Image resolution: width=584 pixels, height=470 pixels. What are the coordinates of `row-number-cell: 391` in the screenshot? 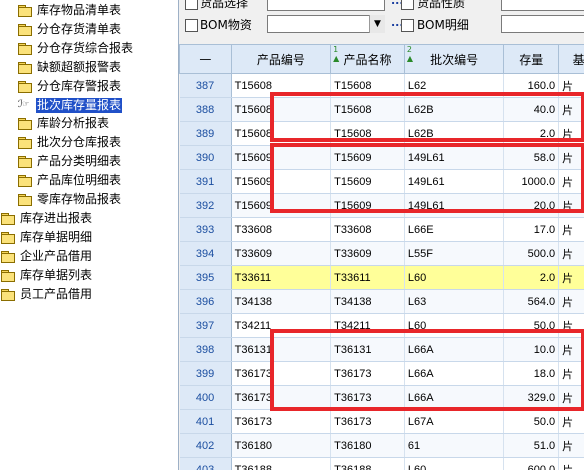 It's located at (205, 181).